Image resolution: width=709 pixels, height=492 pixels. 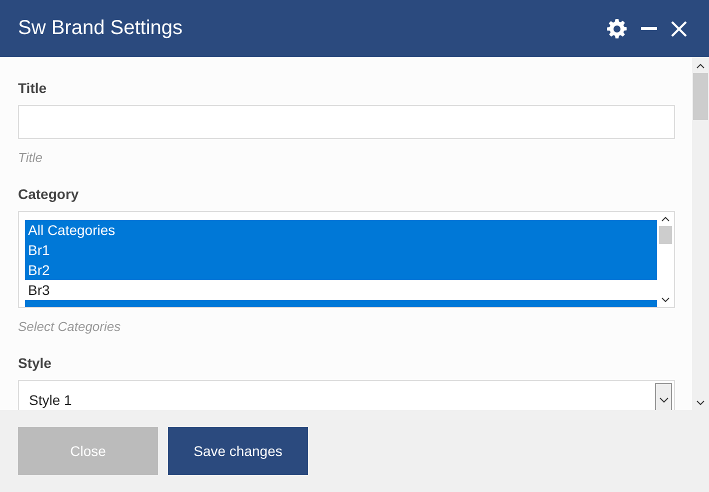 What do you see at coordinates (700, 233) in the screenshot?
I see `scrollbar` at bounding box center [700, 233].